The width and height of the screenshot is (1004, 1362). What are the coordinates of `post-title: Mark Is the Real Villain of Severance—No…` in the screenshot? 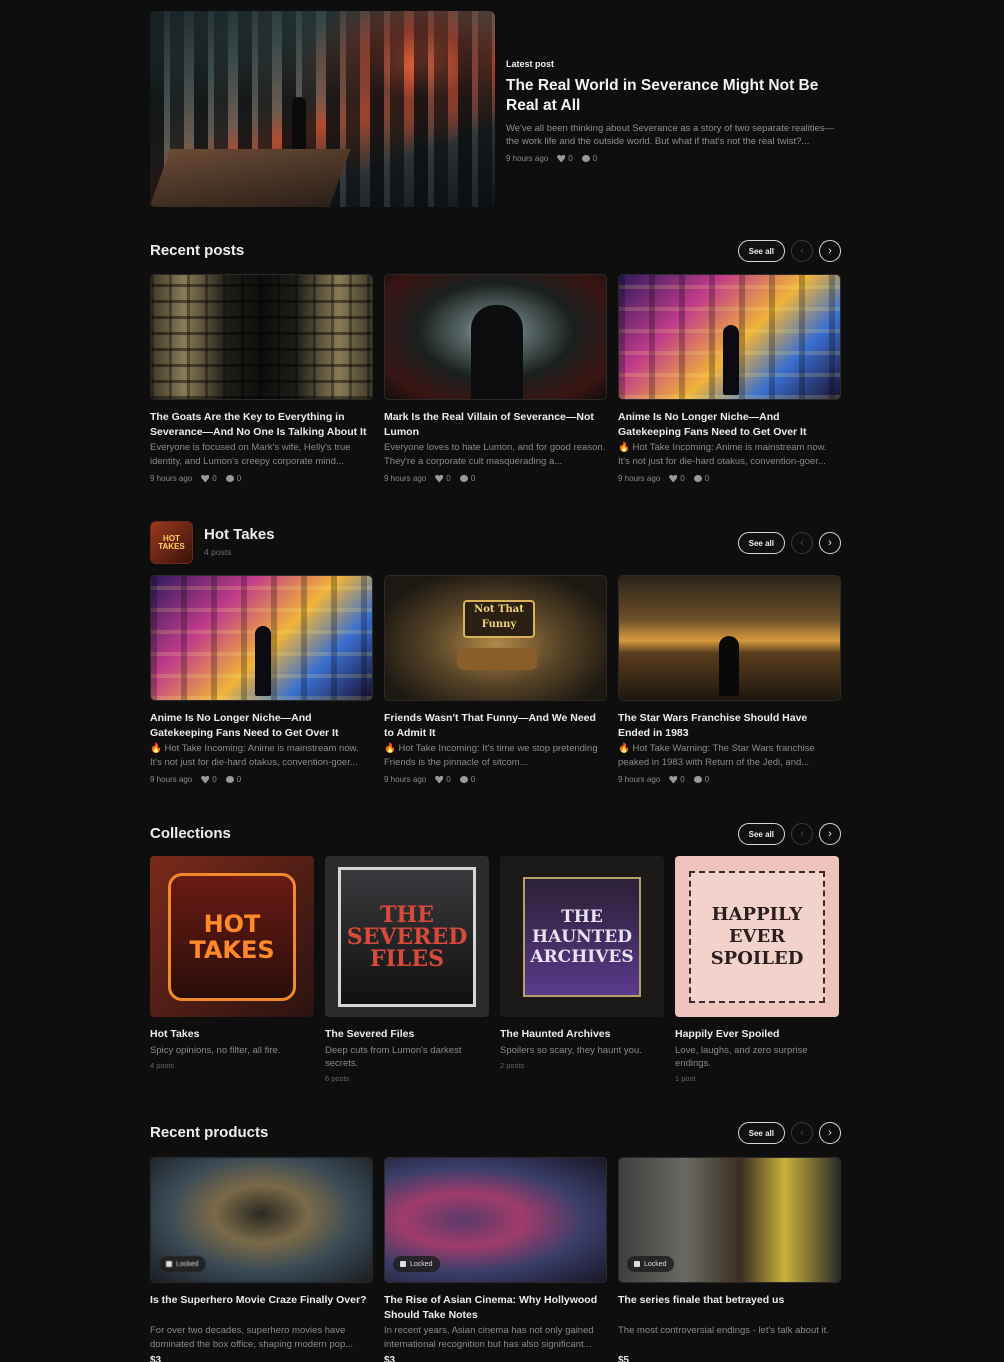 It's located at (495, 425).